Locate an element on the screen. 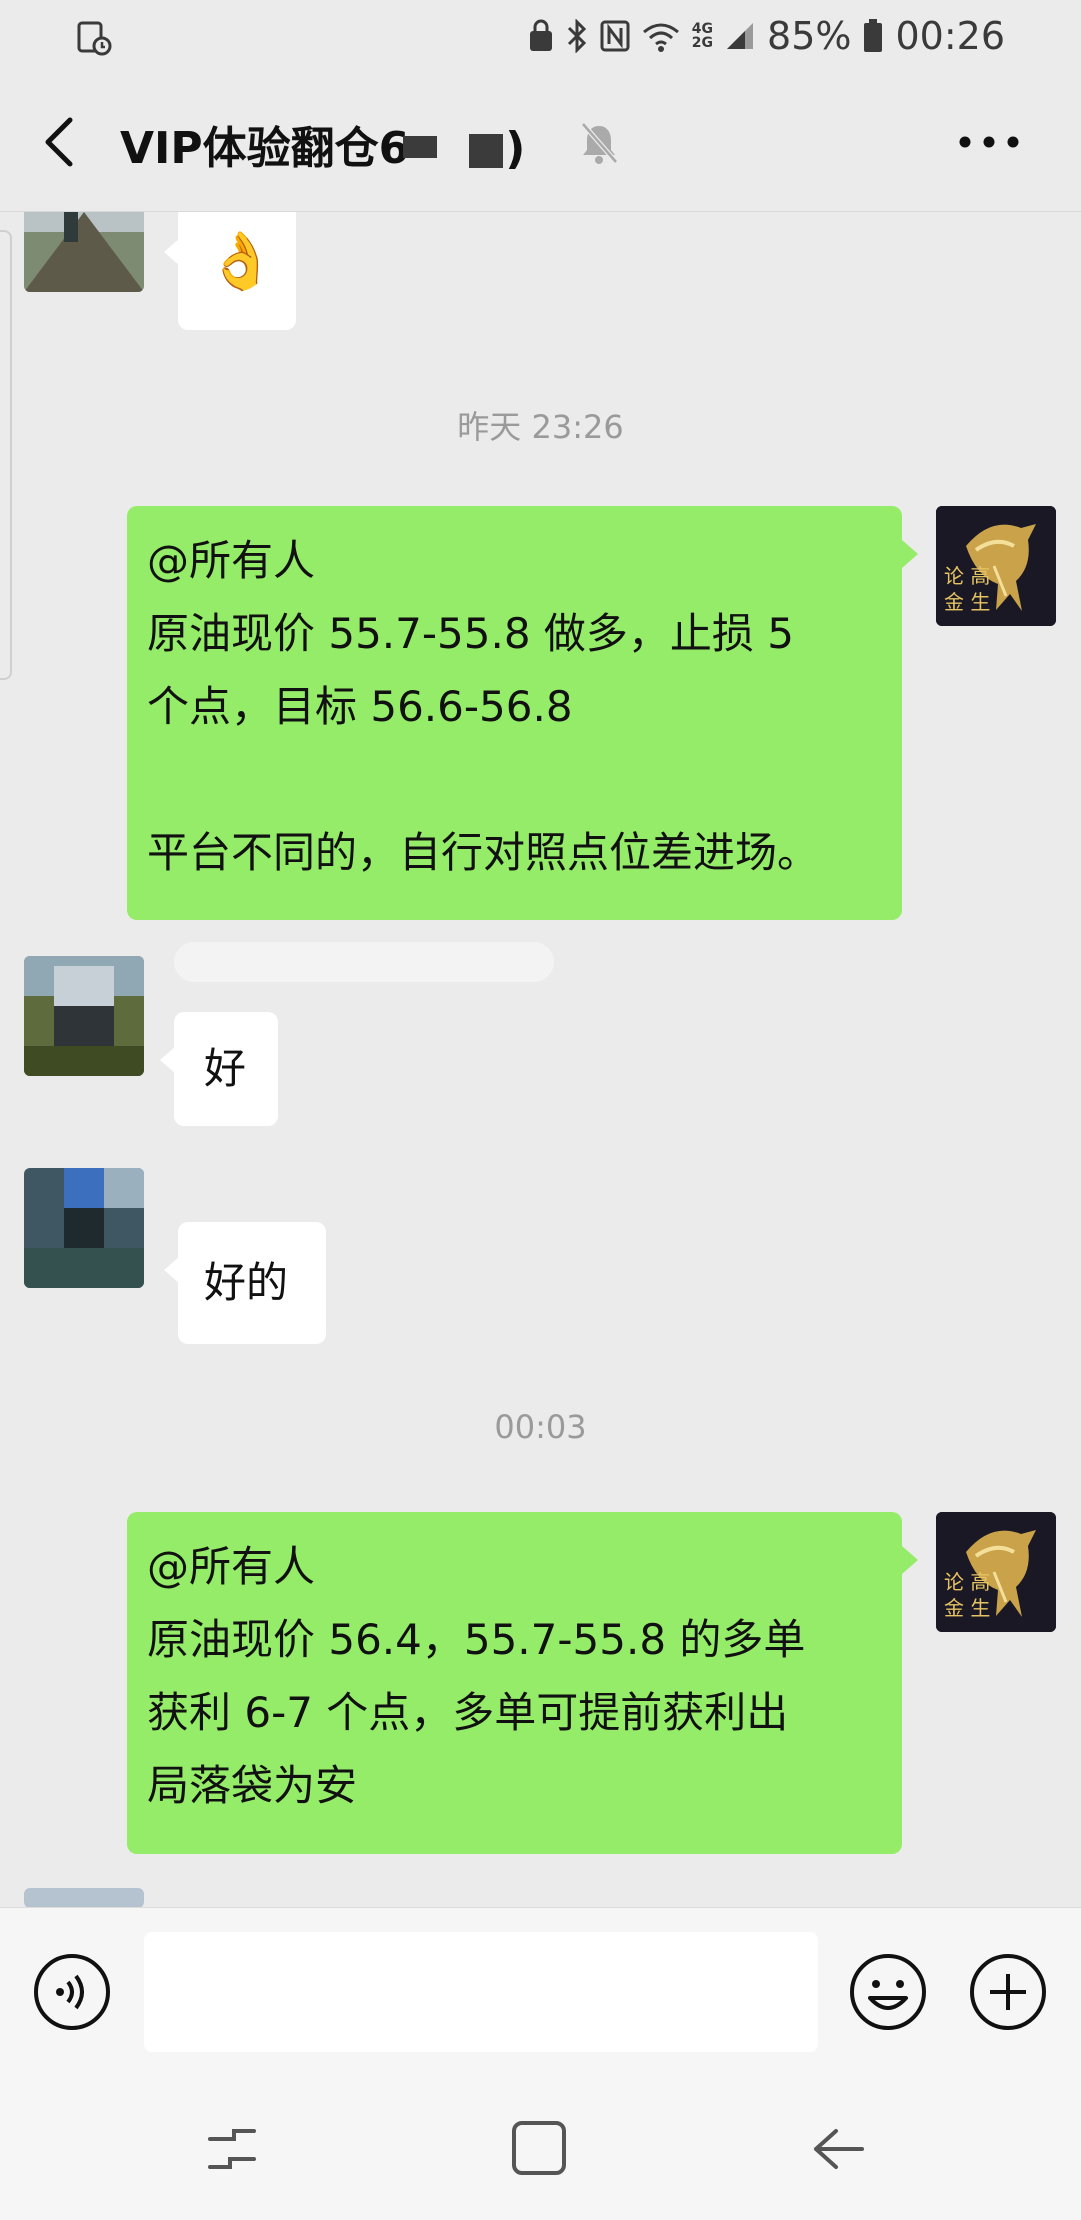  back-arrow-icon is located at coordinates (61, 142).